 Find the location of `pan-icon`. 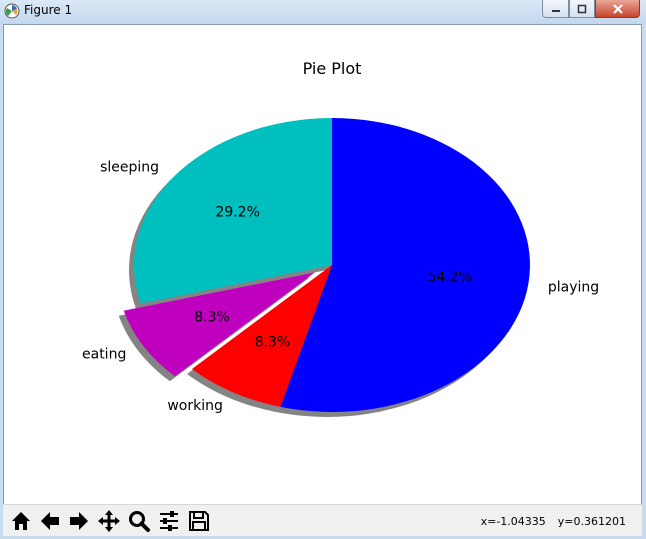

pan-icon is located at coordinates (109, 521).